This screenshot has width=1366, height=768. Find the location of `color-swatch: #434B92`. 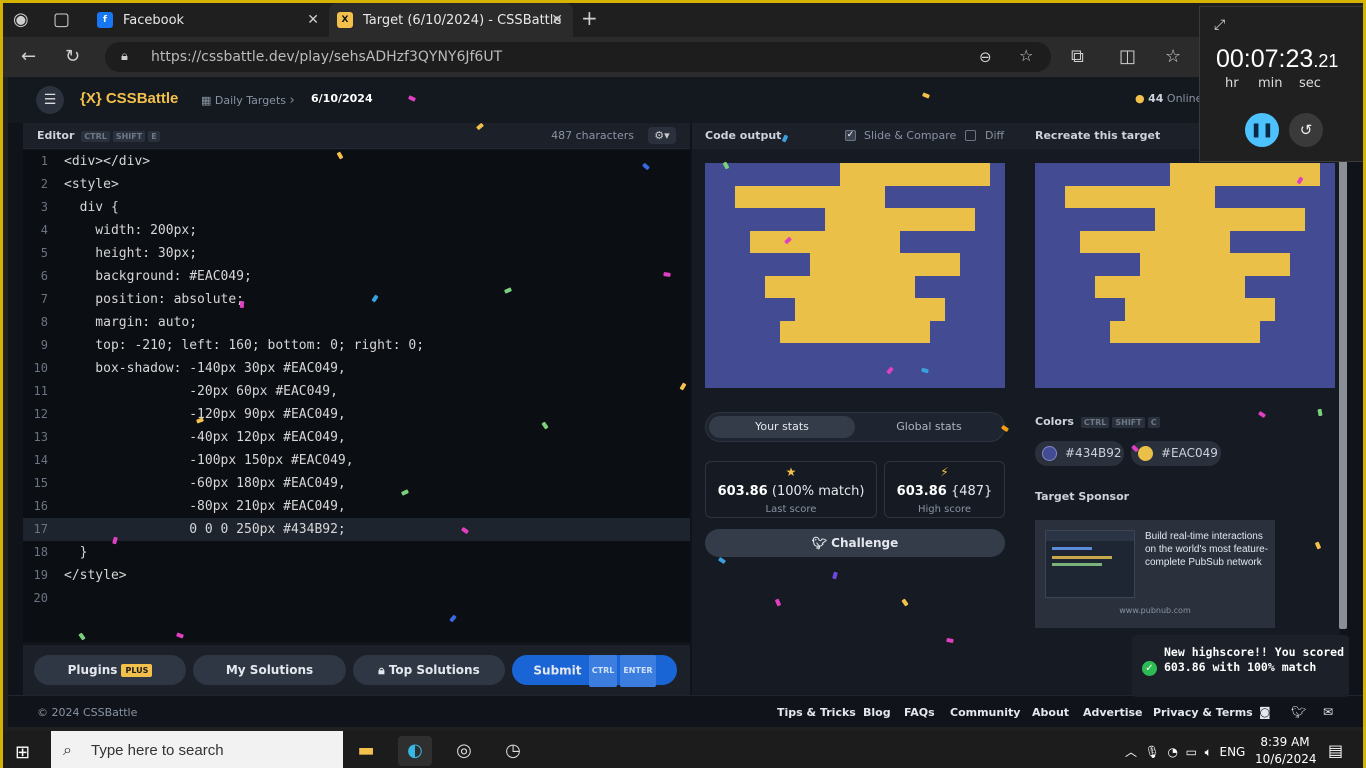

color-swatch: #434B92 is located at coordinates (1079, 453).